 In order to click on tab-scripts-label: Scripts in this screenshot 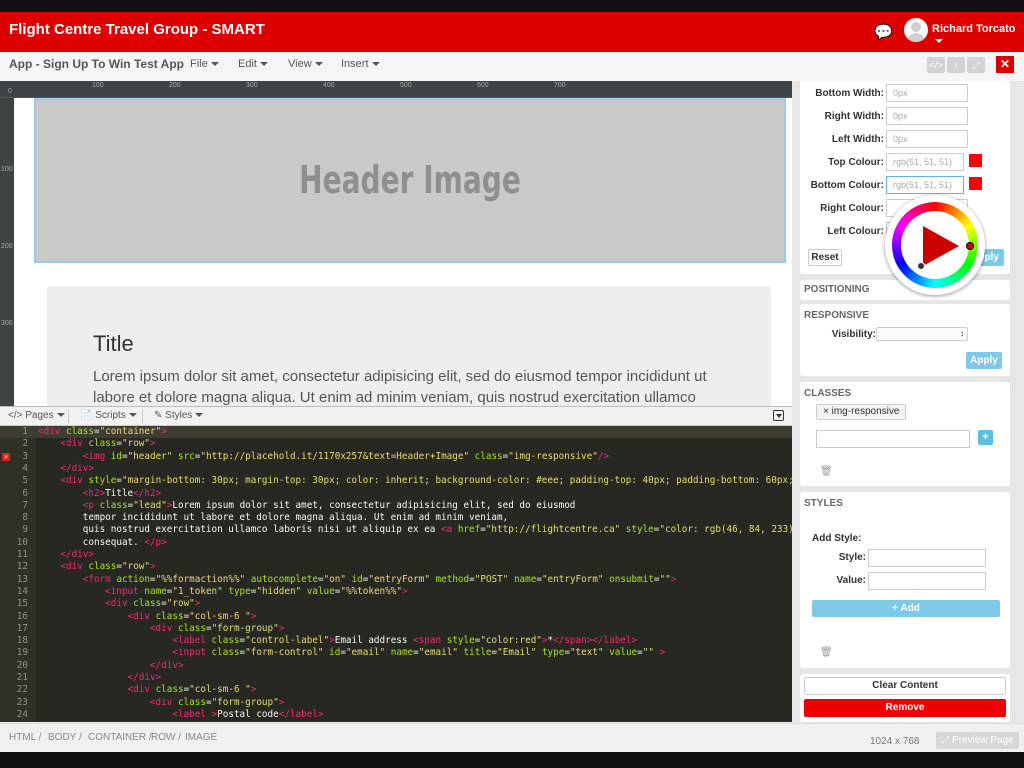, I will do `click(110, 415)`.